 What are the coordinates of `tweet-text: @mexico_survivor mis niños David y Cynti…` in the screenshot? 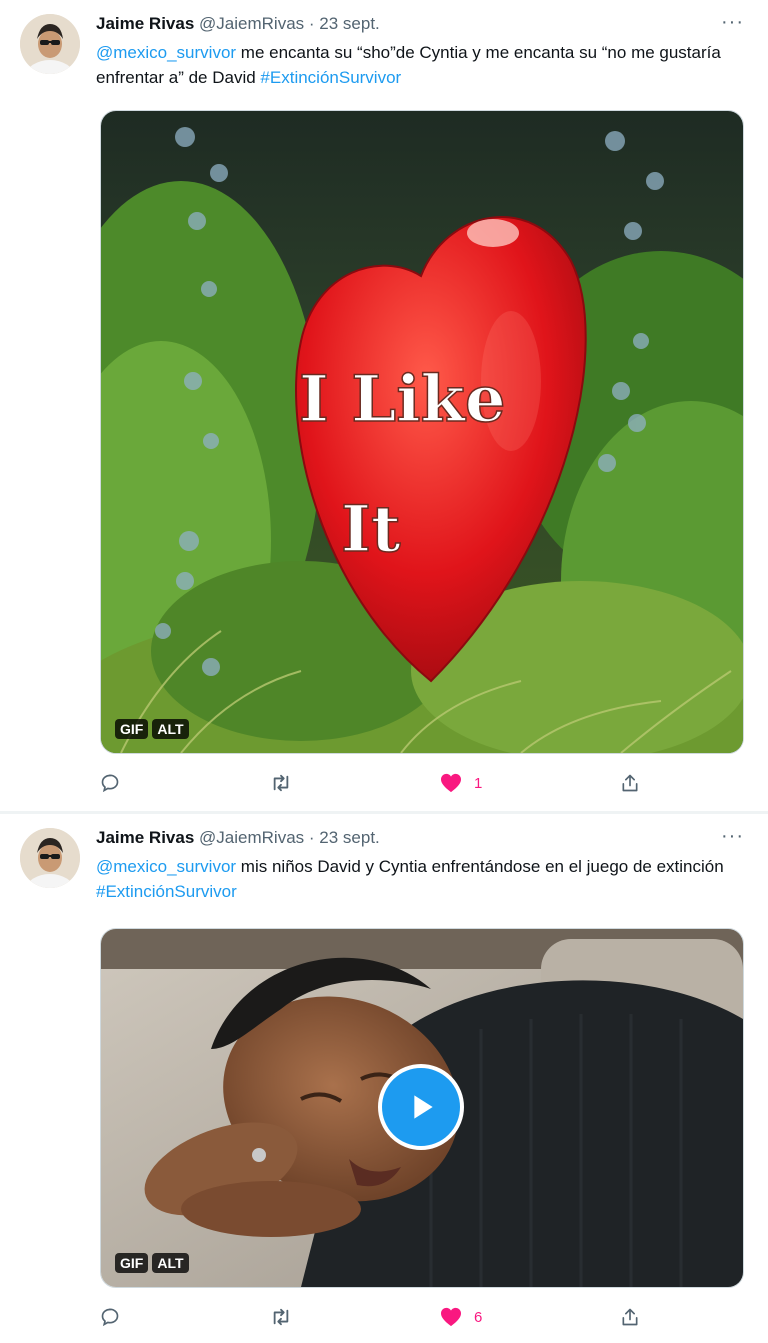 It's located at (416, 879).